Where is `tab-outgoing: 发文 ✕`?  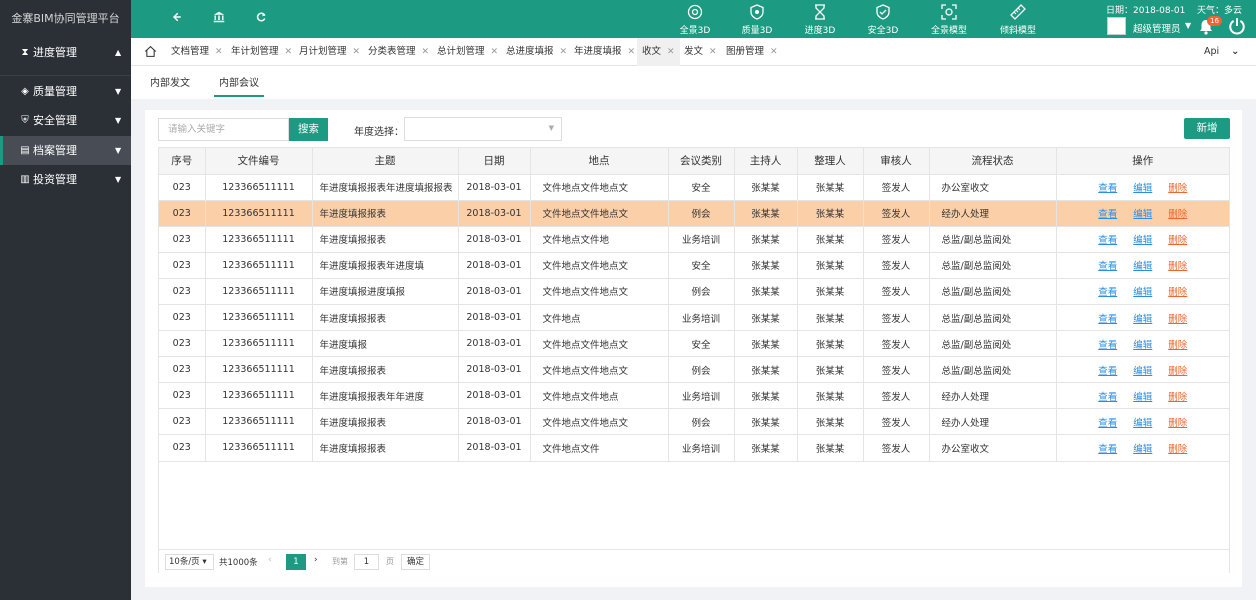 tab-outgoing: 发文 ✕ is located at coordinates (700, 52).